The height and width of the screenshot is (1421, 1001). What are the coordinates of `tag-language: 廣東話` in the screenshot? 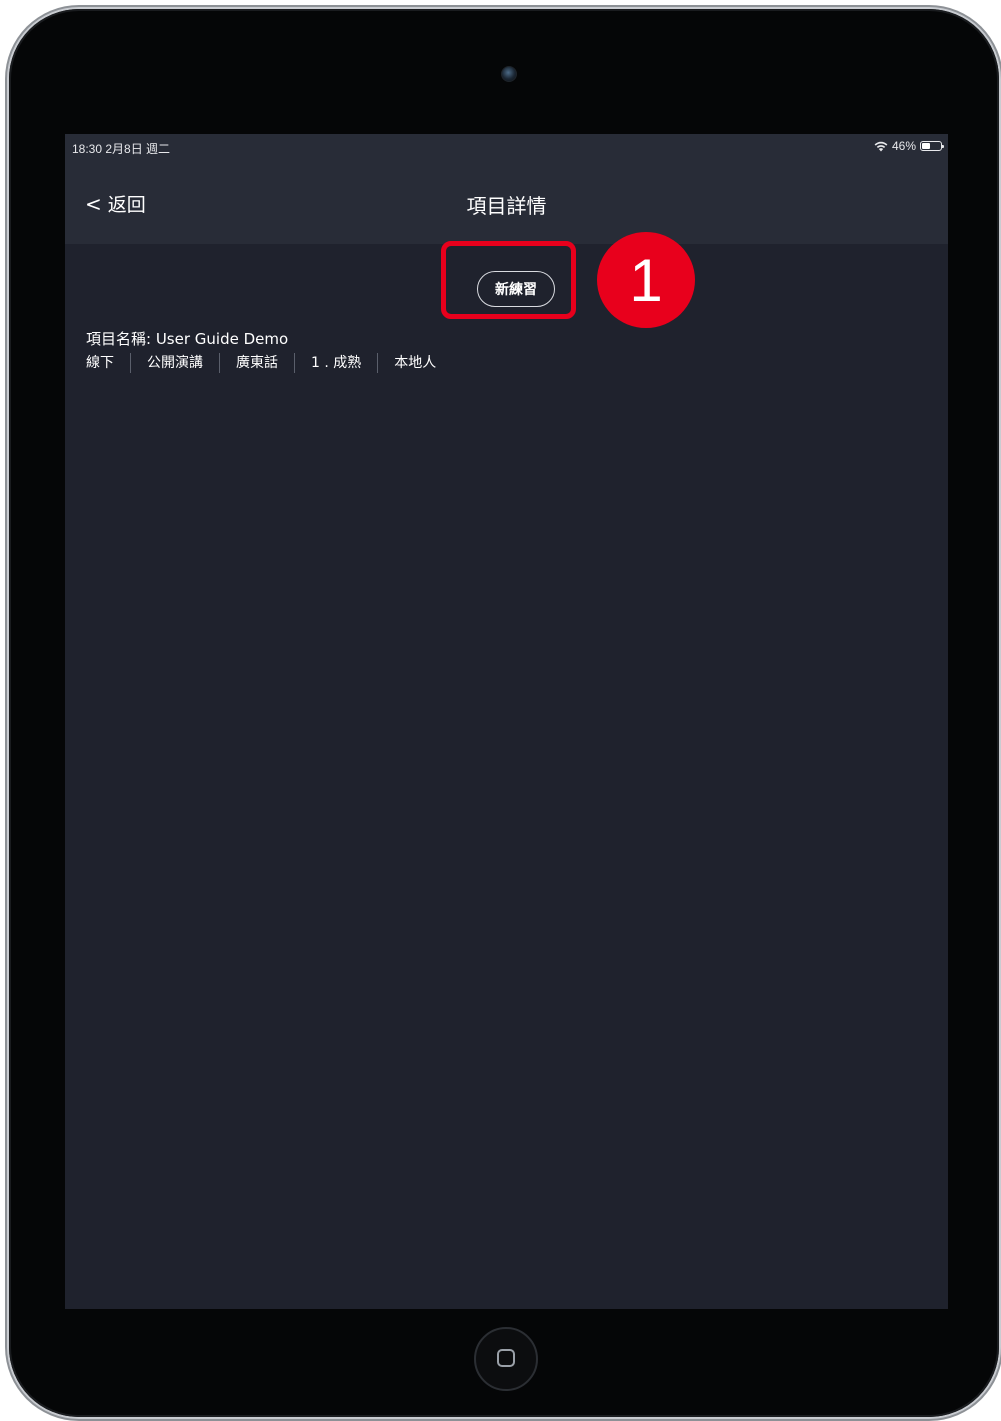 It's located at (256, 363).